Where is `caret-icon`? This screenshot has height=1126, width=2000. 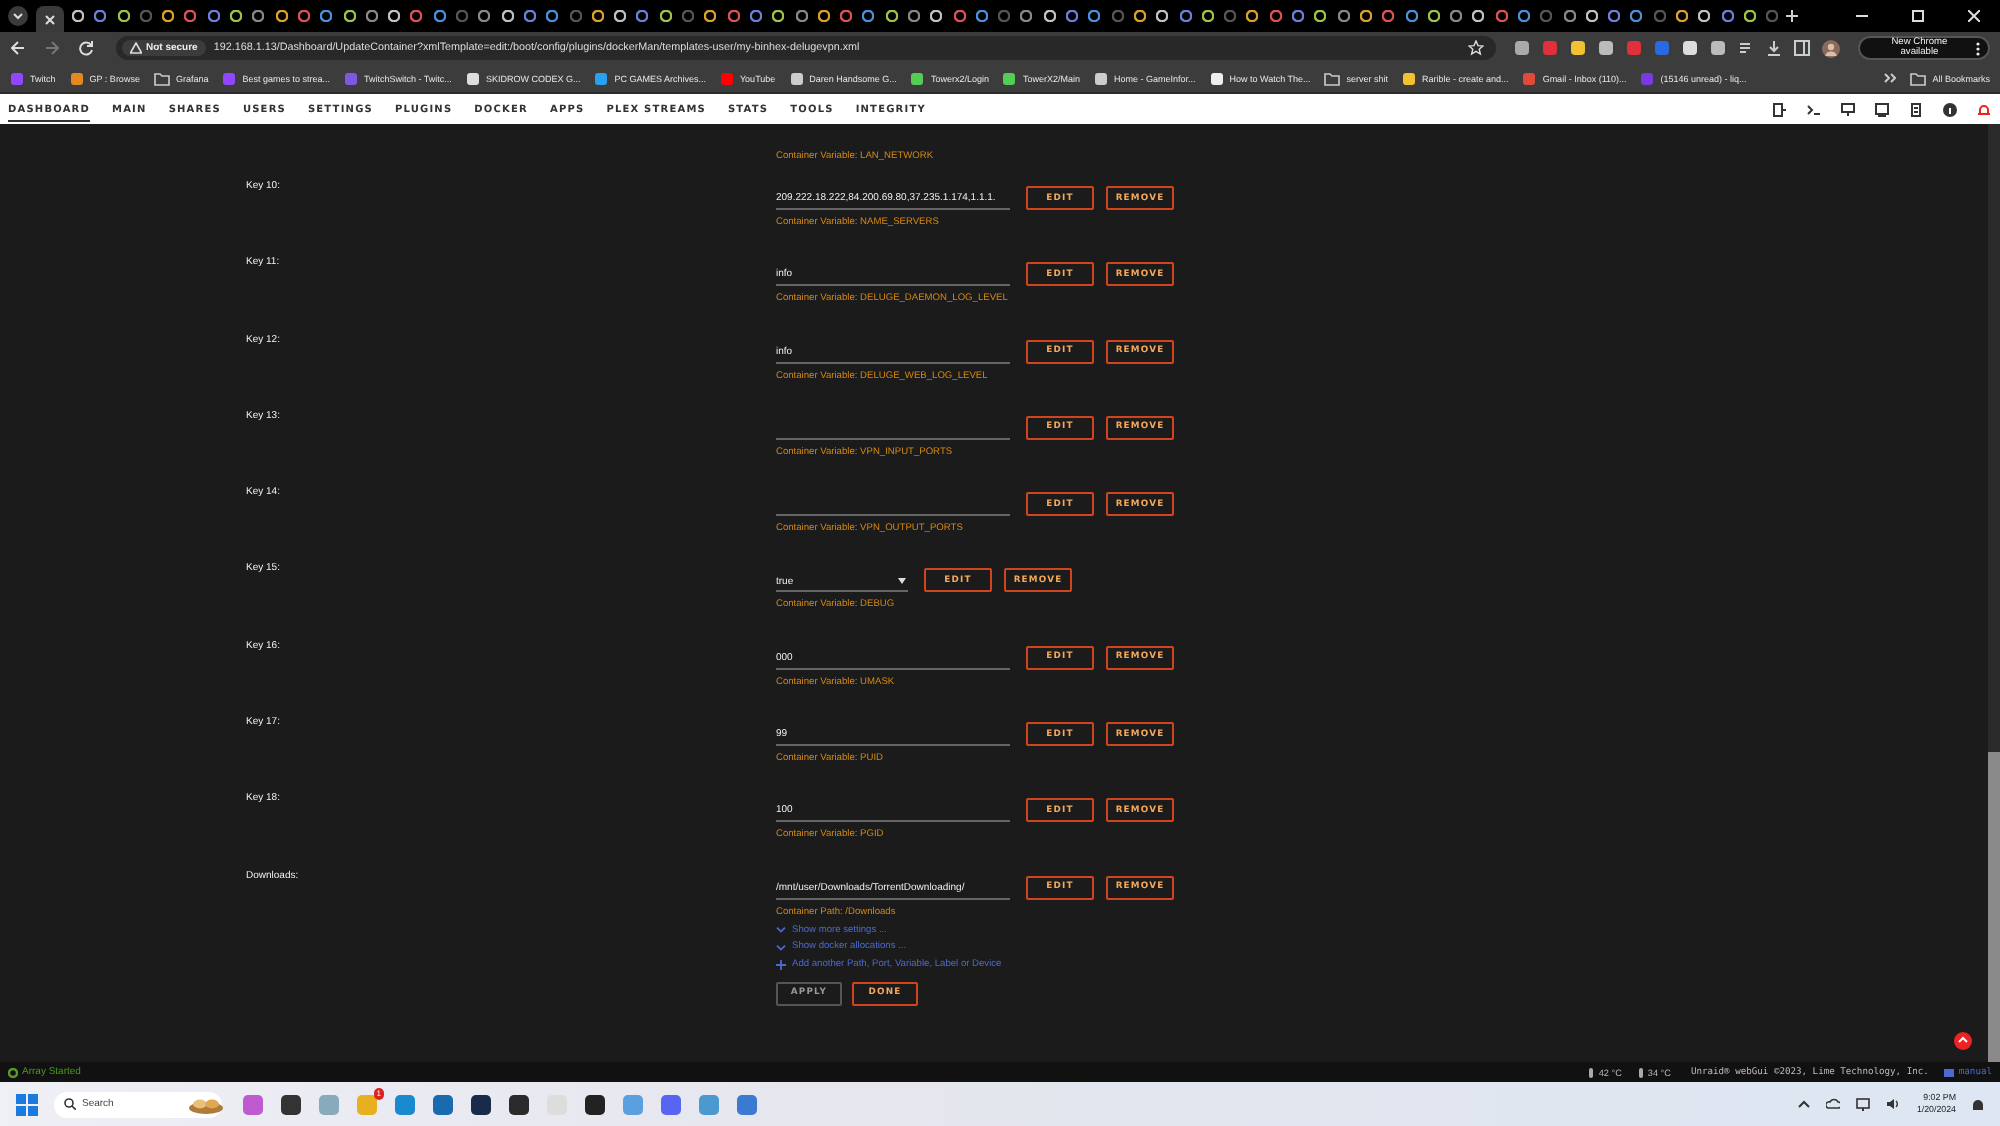 caret-icon is located at coordinates (902, 581).